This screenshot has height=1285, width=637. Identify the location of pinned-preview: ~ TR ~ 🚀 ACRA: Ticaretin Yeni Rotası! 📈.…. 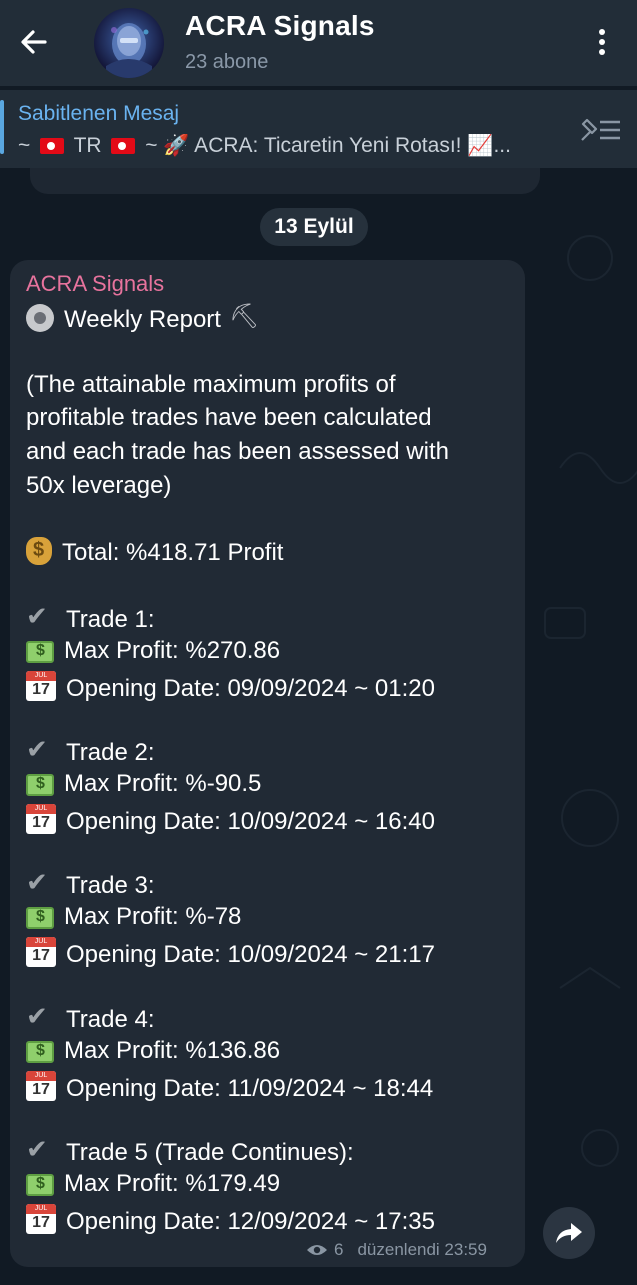
(288, 146).